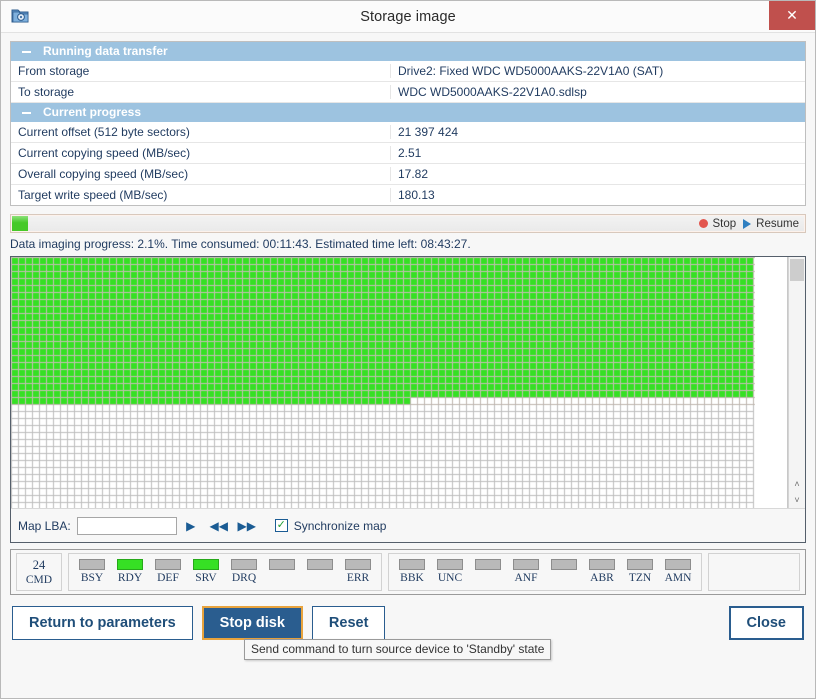  I want to click on table-row: Target write speed (MB/sec) 180.13, so click(408, 195).